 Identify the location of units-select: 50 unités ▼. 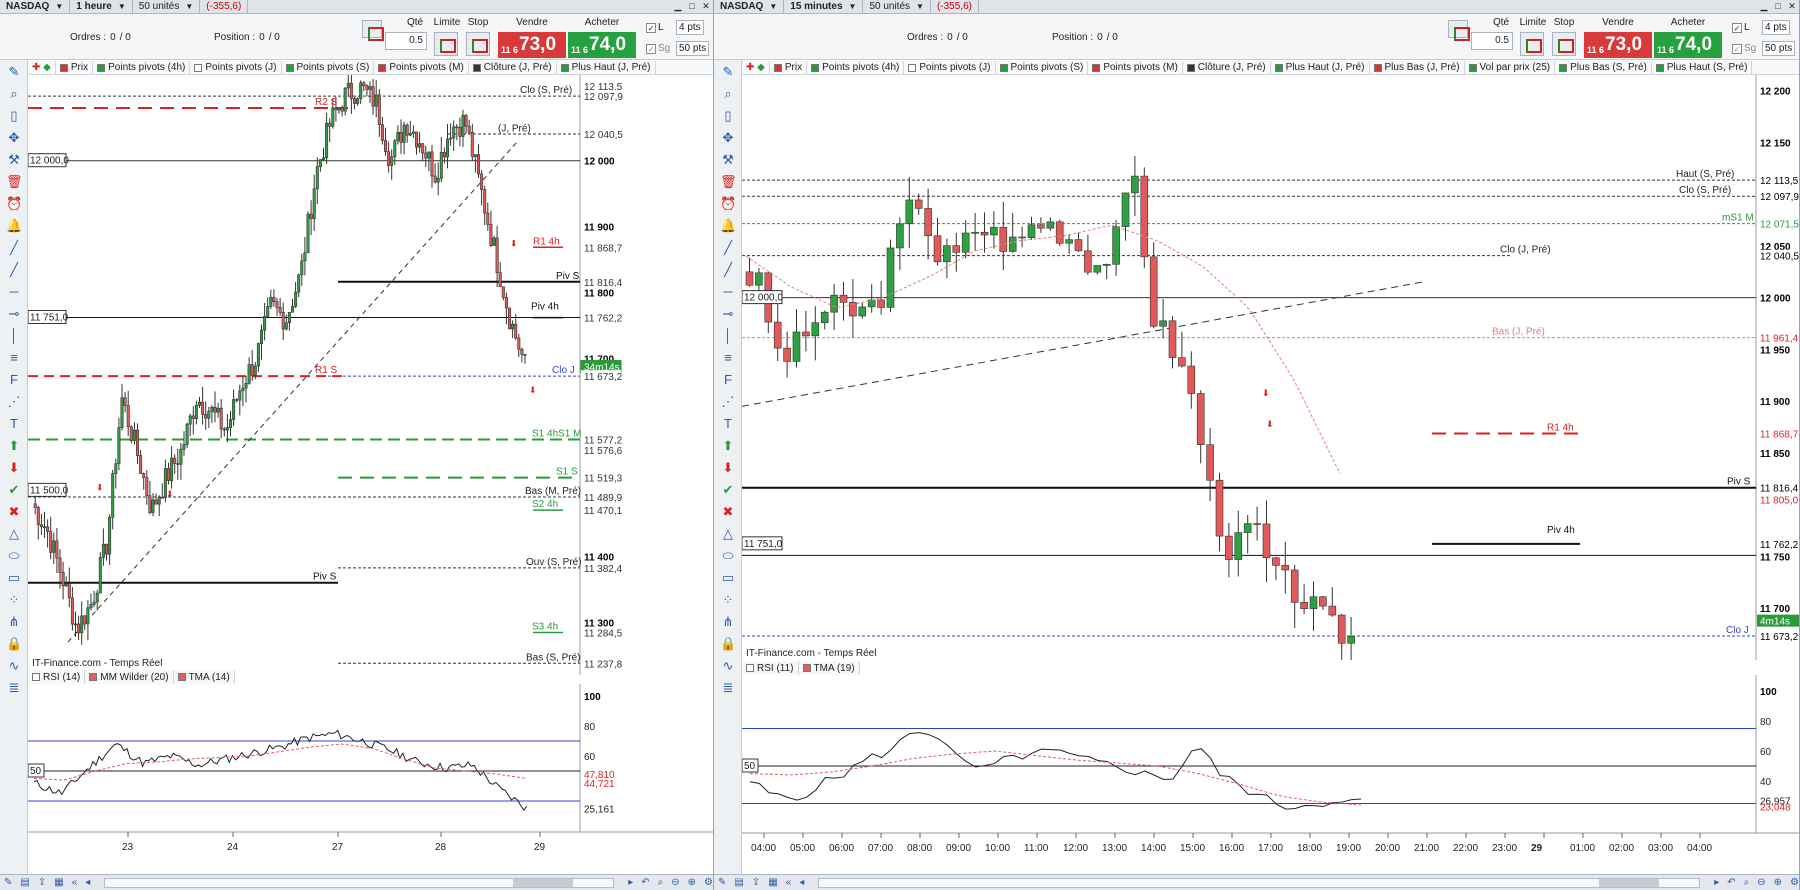
(897, 7).